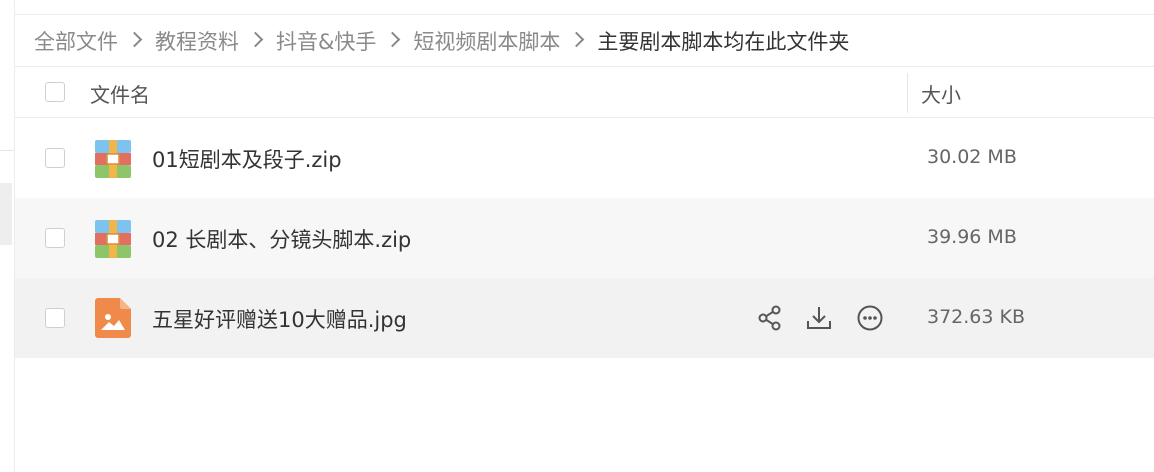 The height and width of the screenshot is (472, 1154). What do you see at coordinates (486, 41) in the screenshot?
I see `breadcrumb-item-video-scripts: 短视频剧本脚本` at bounding box center [486, 41].